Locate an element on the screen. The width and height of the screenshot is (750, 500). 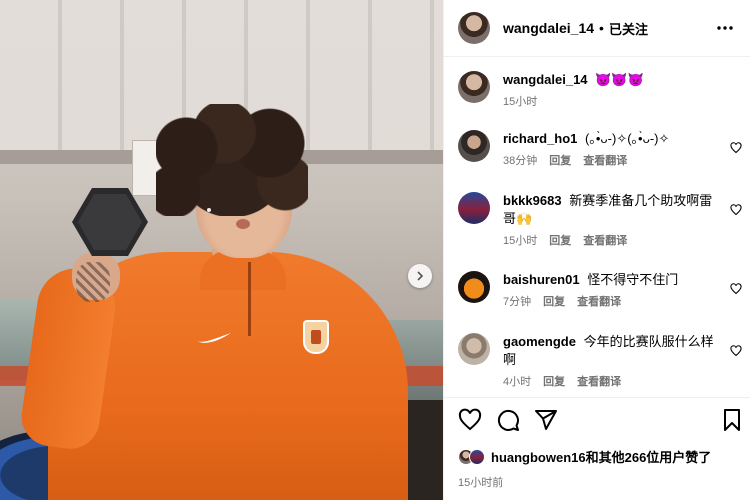
comment-icon is located at coordinates (508, 420).